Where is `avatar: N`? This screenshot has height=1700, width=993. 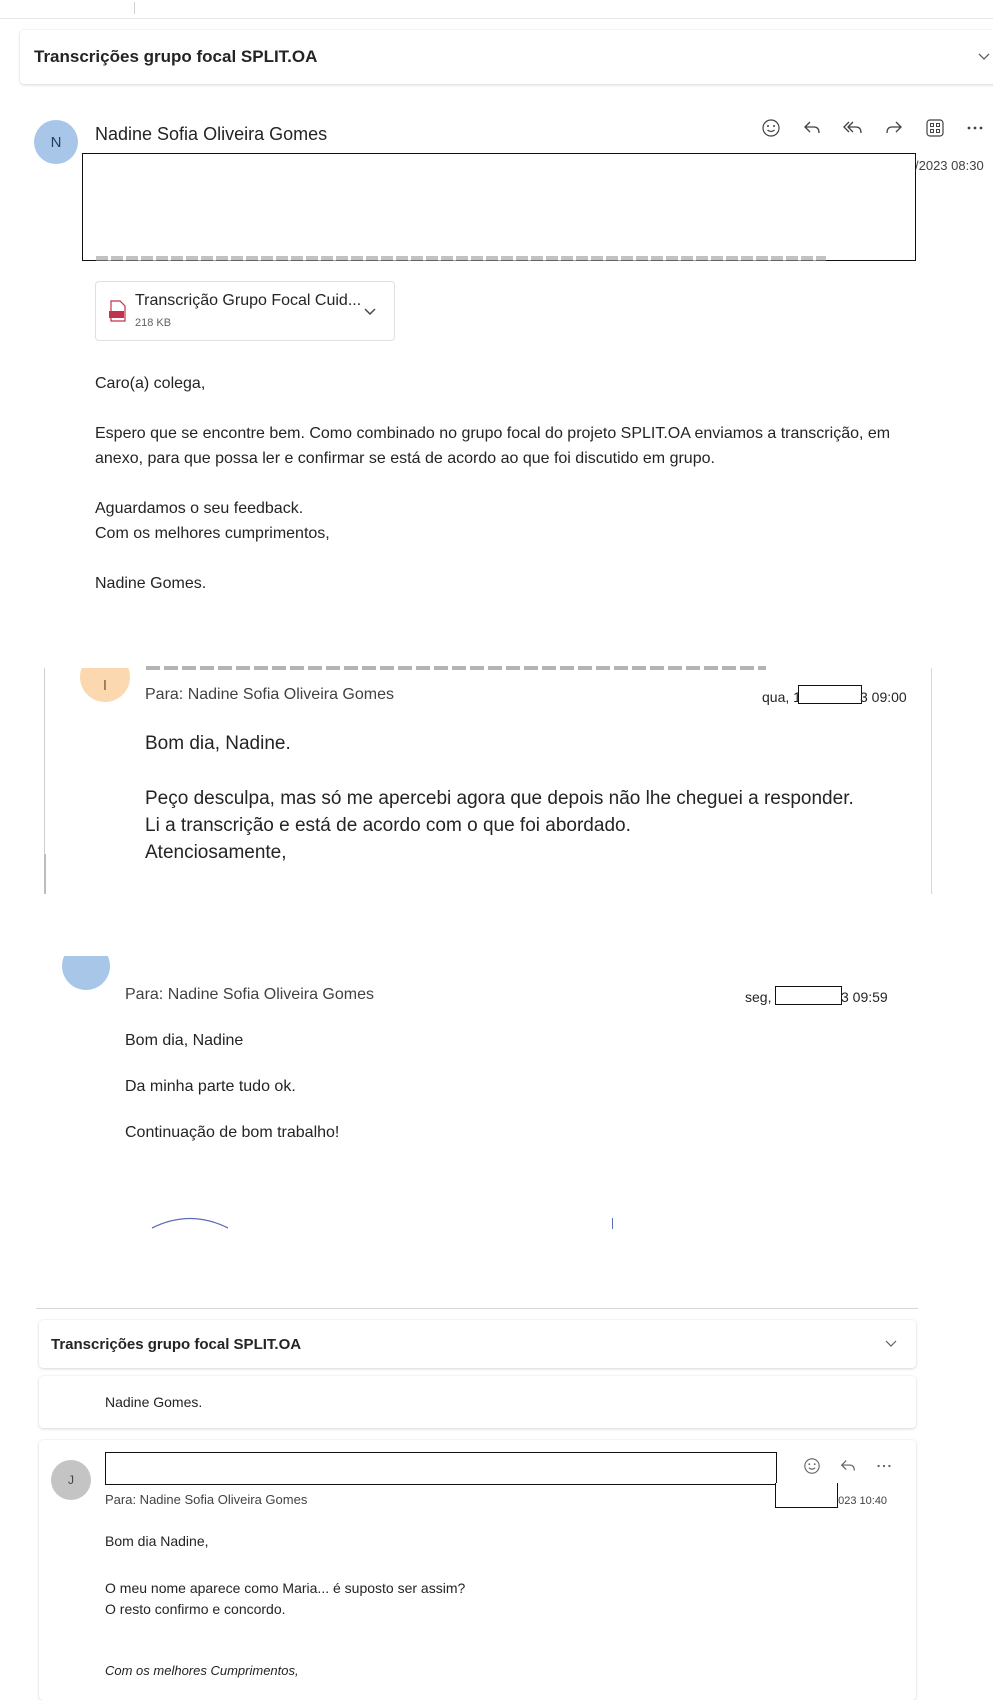 avatar: N is located at coordinates (56, 142).